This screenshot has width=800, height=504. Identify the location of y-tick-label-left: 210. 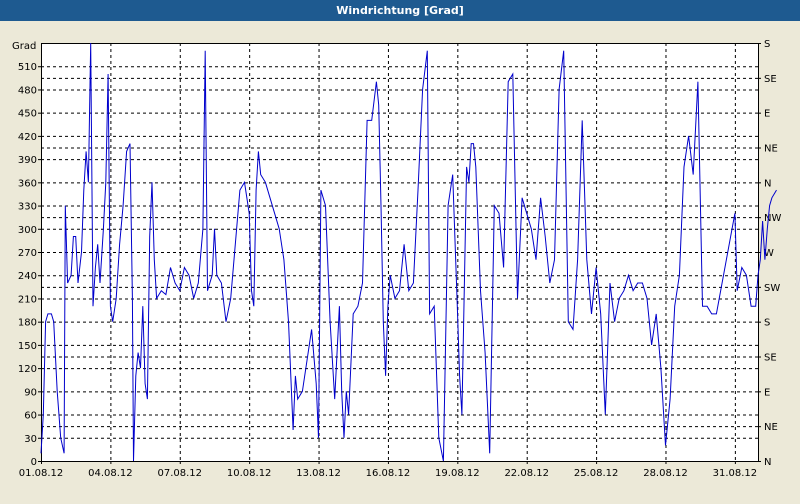
(27, 299).